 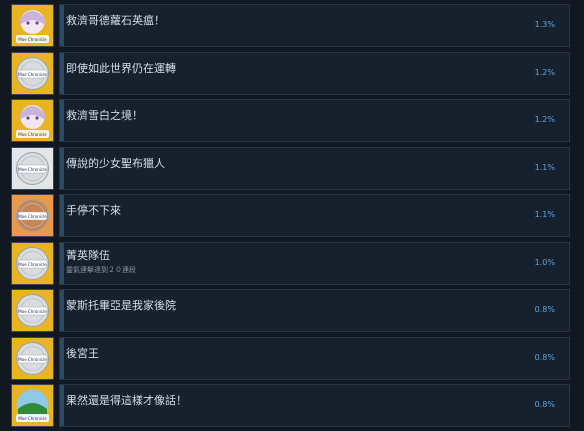 I want to click on achievement-panel: 傳說的少女聖布獵人 1.1%, so click(x=314, y=168).